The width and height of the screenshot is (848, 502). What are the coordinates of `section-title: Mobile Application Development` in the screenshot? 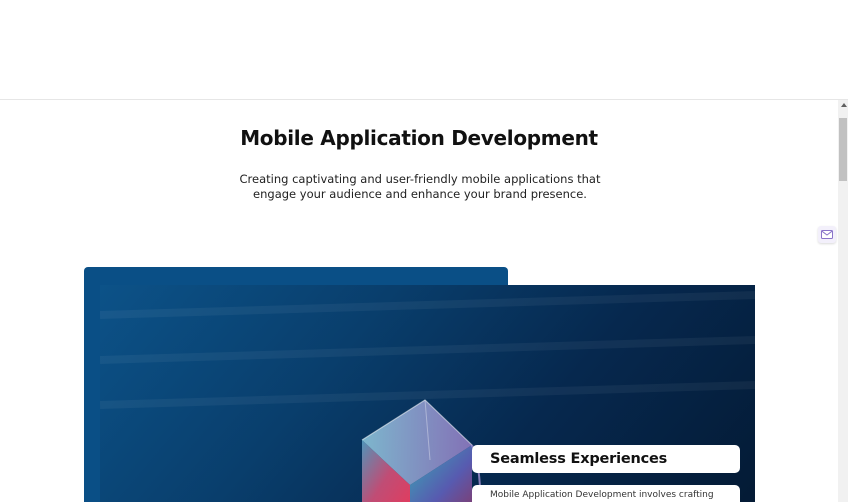 It's located at (419, 138).